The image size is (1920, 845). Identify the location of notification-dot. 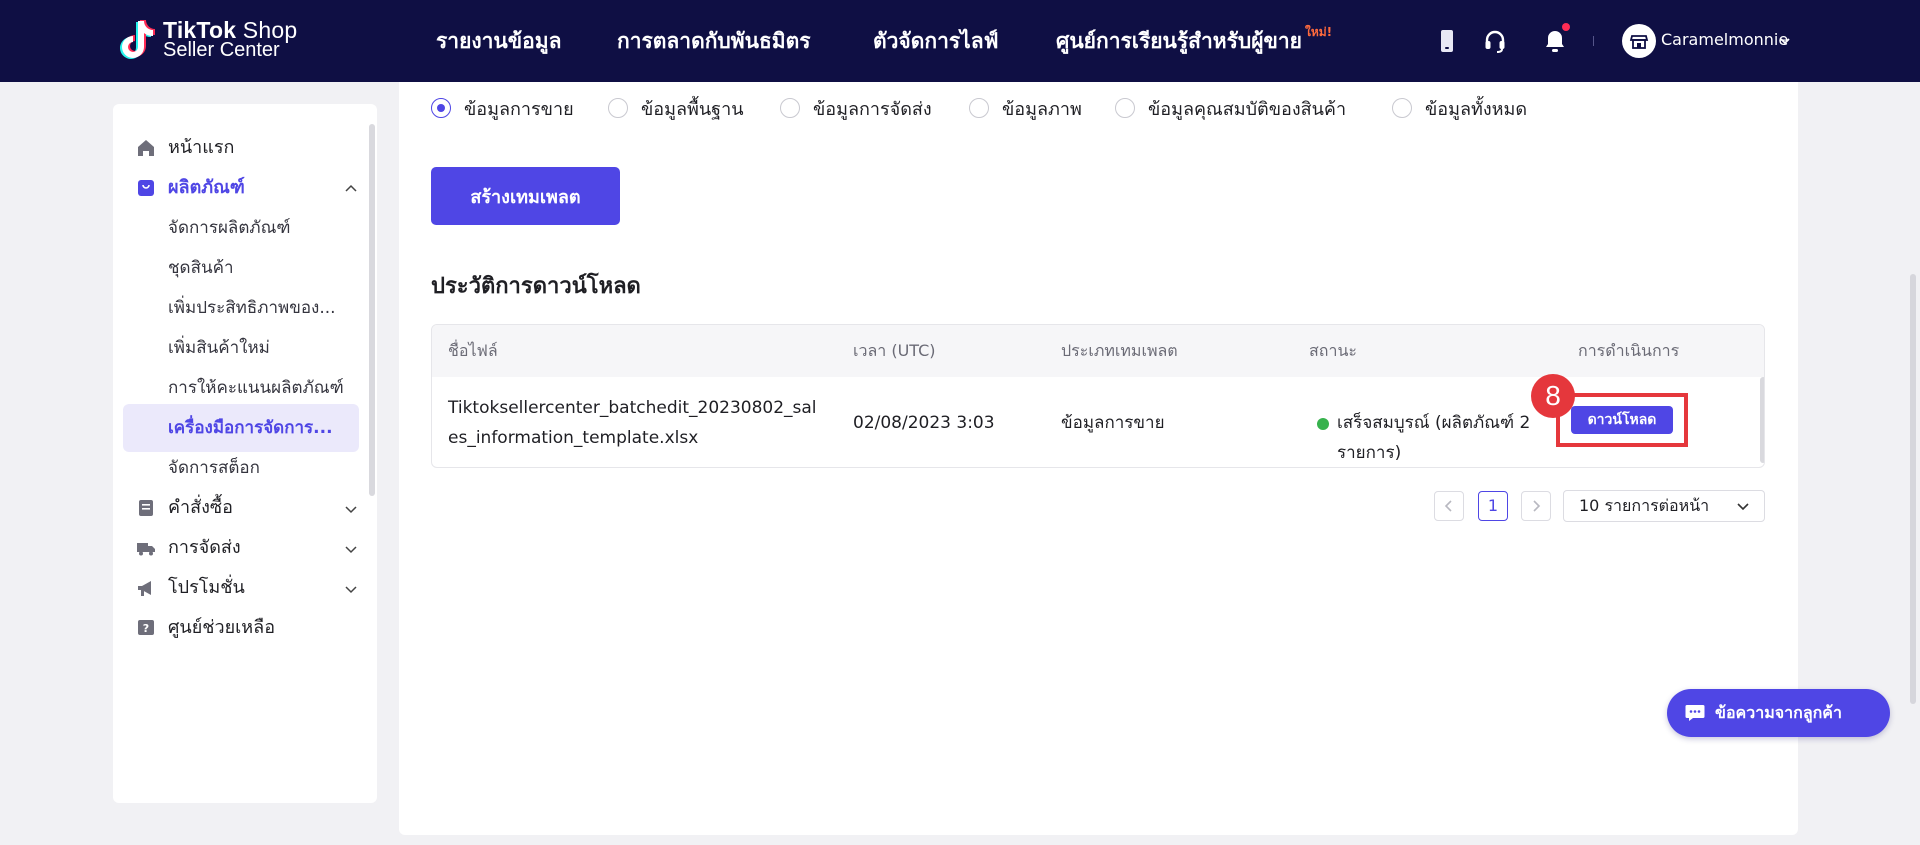
(1566, 27).